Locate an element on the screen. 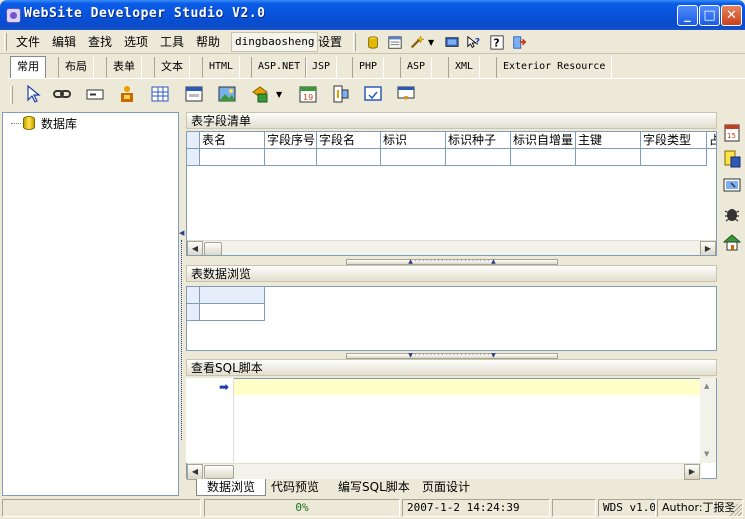  tab-common: 常用 is located at coordinates (28, 67).